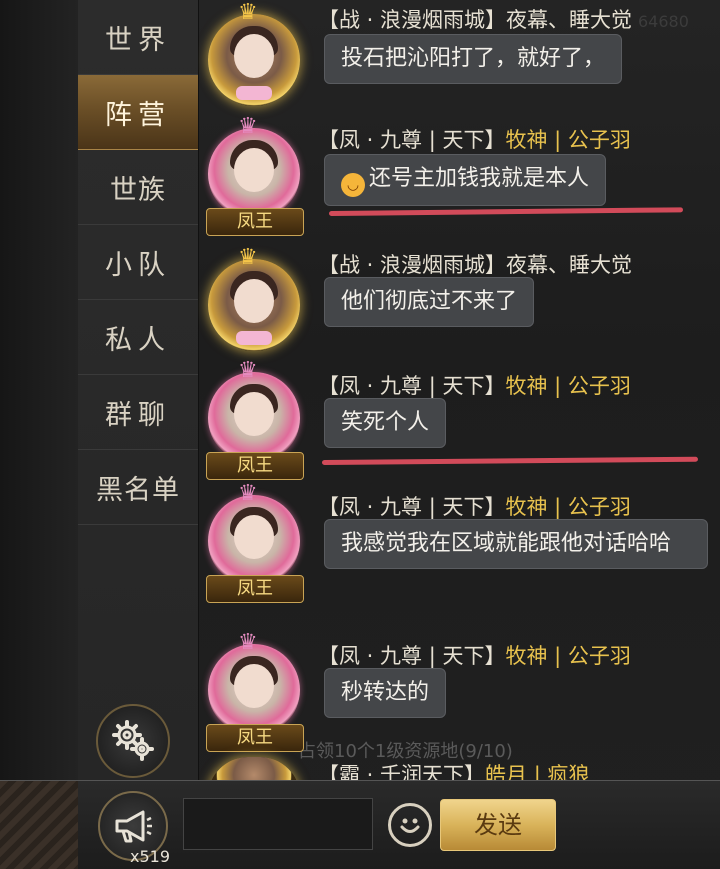 The image size is (720, 869). What do you see at coordinates (473, 59) in the screenshot?
I see `message-bubble: 投石把沁阳打了，就好了，` at bounding box center [473, 59].